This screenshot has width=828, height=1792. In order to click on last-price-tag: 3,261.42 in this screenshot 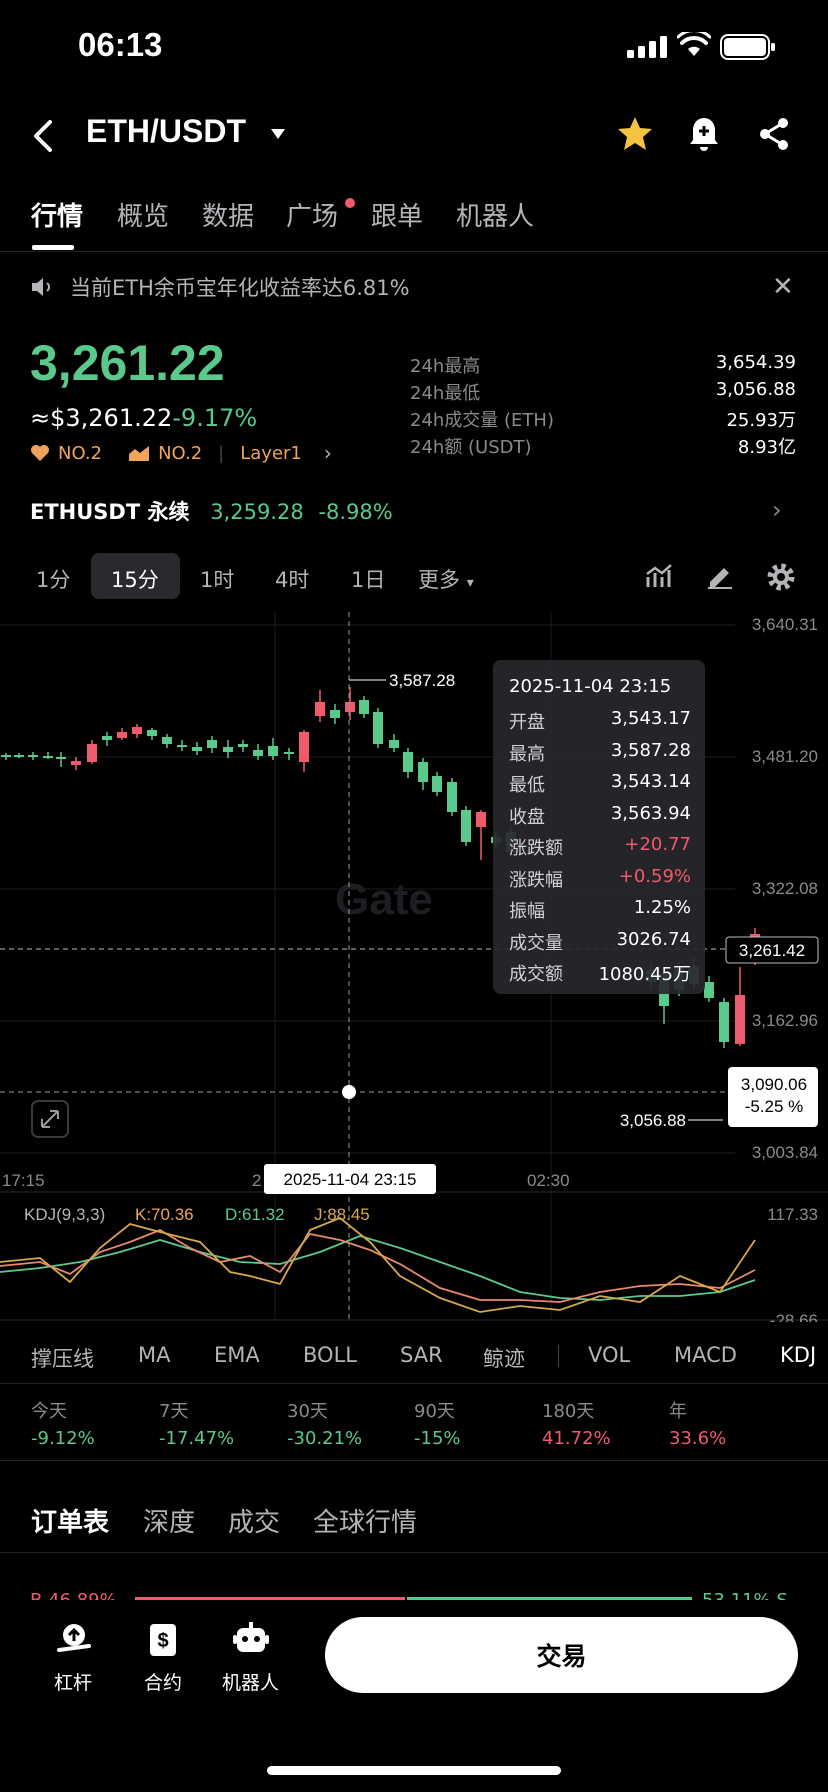, I will do `click(772, 950)`.